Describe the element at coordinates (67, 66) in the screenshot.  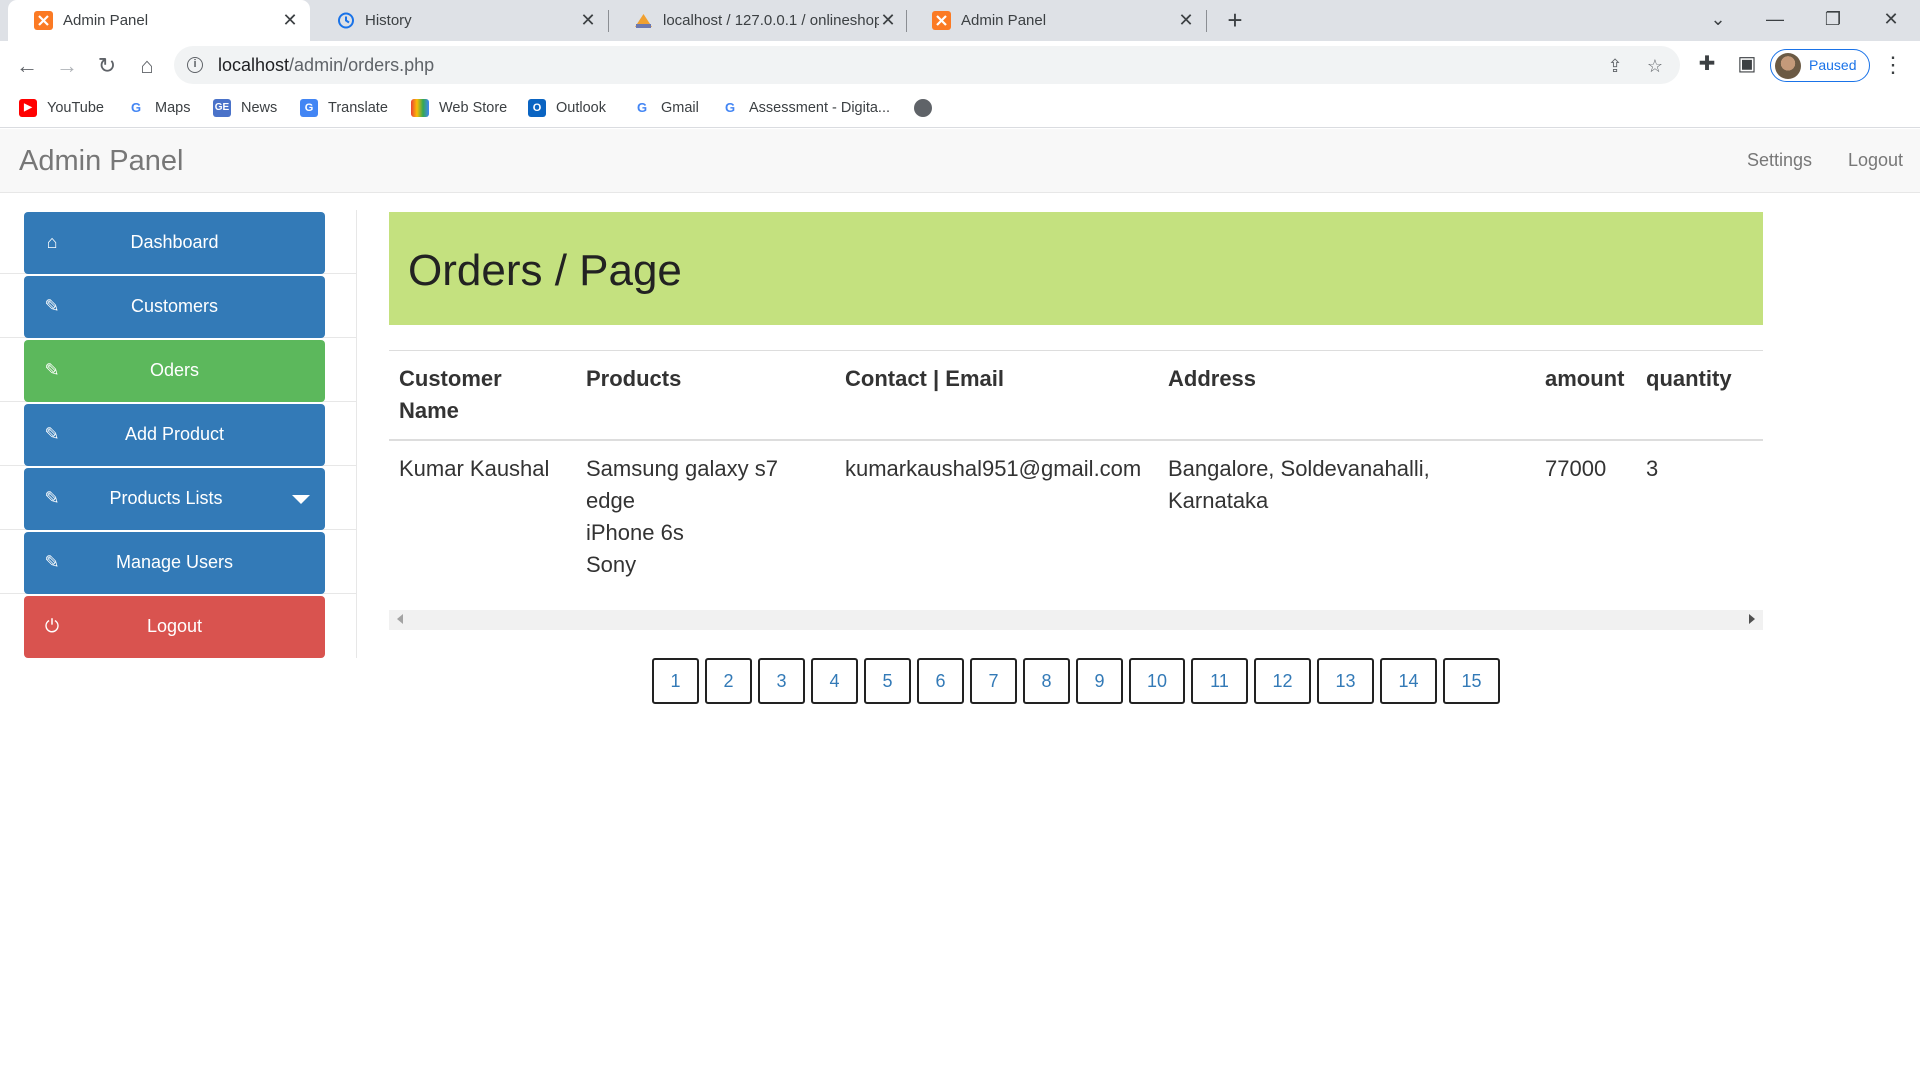
I see `forward-arrow-icon: →` at that location.